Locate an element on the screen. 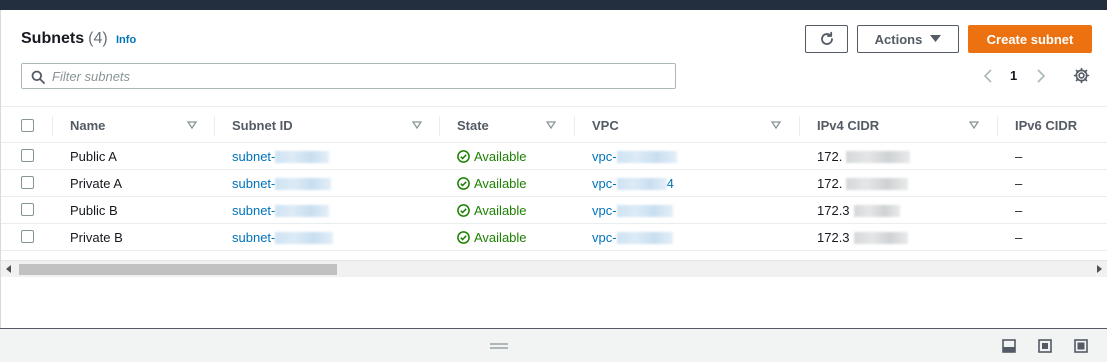 This screenshot has width=1107, height=362. current-page-number: 1 is located at coordinates (1013, 75).